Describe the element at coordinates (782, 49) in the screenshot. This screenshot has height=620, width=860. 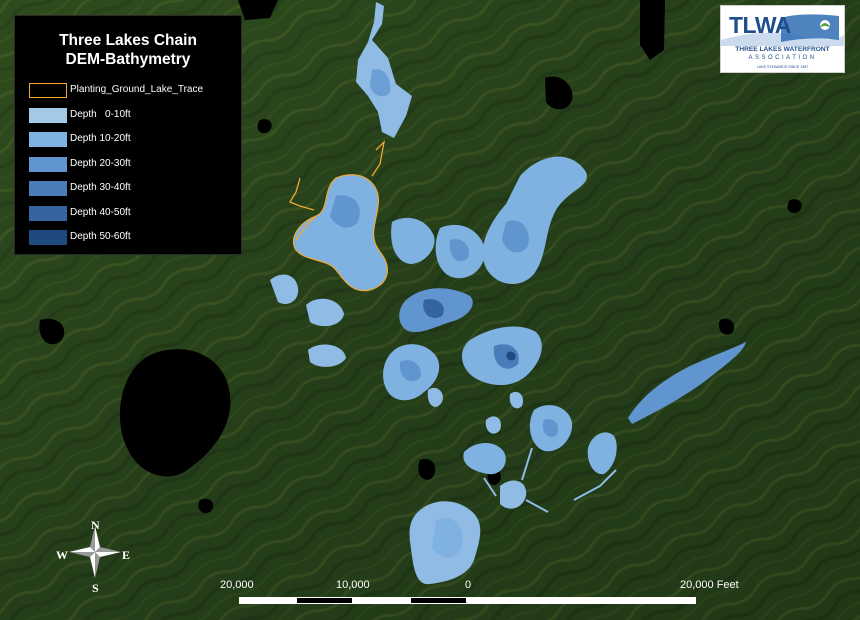
I see `logo-org-name: THREE LAKES WATERFRONT` at that location.